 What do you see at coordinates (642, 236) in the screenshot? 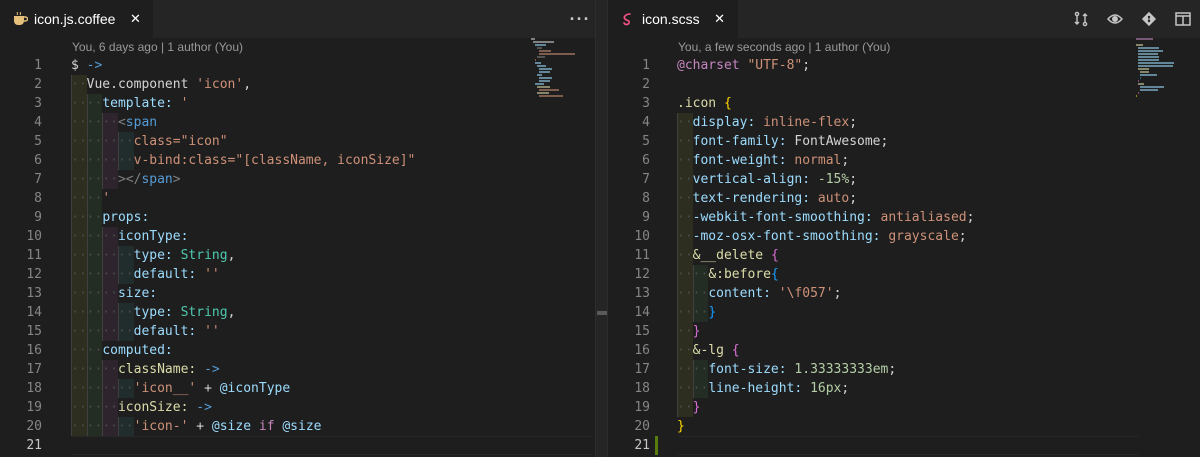
I see `line-number: 10` at bounding box center [642, 236].